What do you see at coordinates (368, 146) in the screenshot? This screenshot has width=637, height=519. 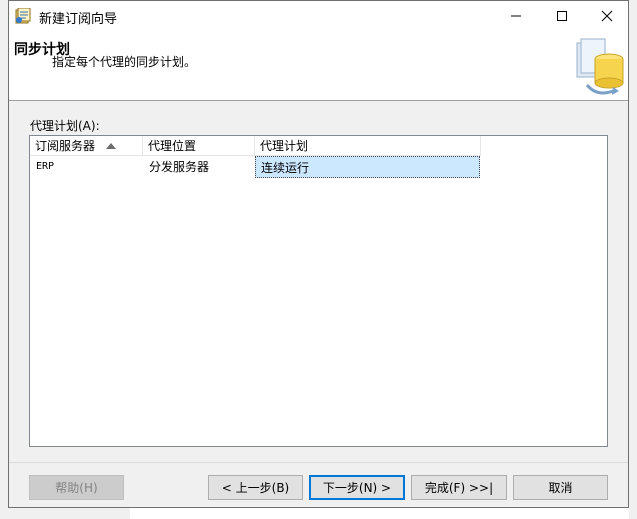 I see `column-header-schedule: 代理计划` at bounding box center [368, 146].